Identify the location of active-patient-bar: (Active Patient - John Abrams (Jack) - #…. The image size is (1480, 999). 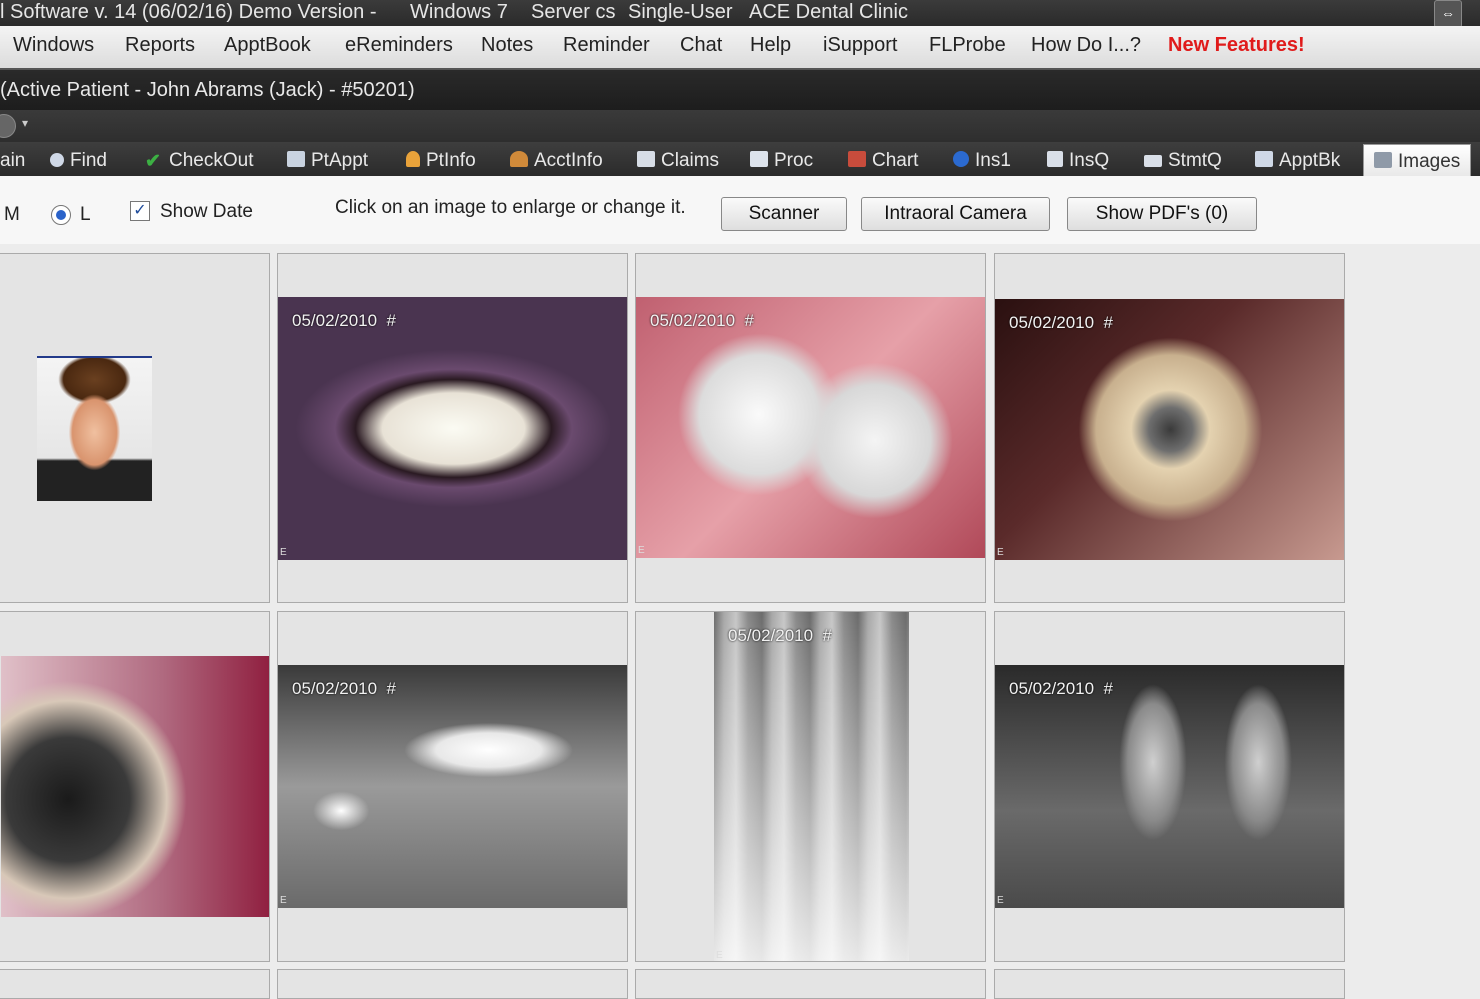
(740, 90).